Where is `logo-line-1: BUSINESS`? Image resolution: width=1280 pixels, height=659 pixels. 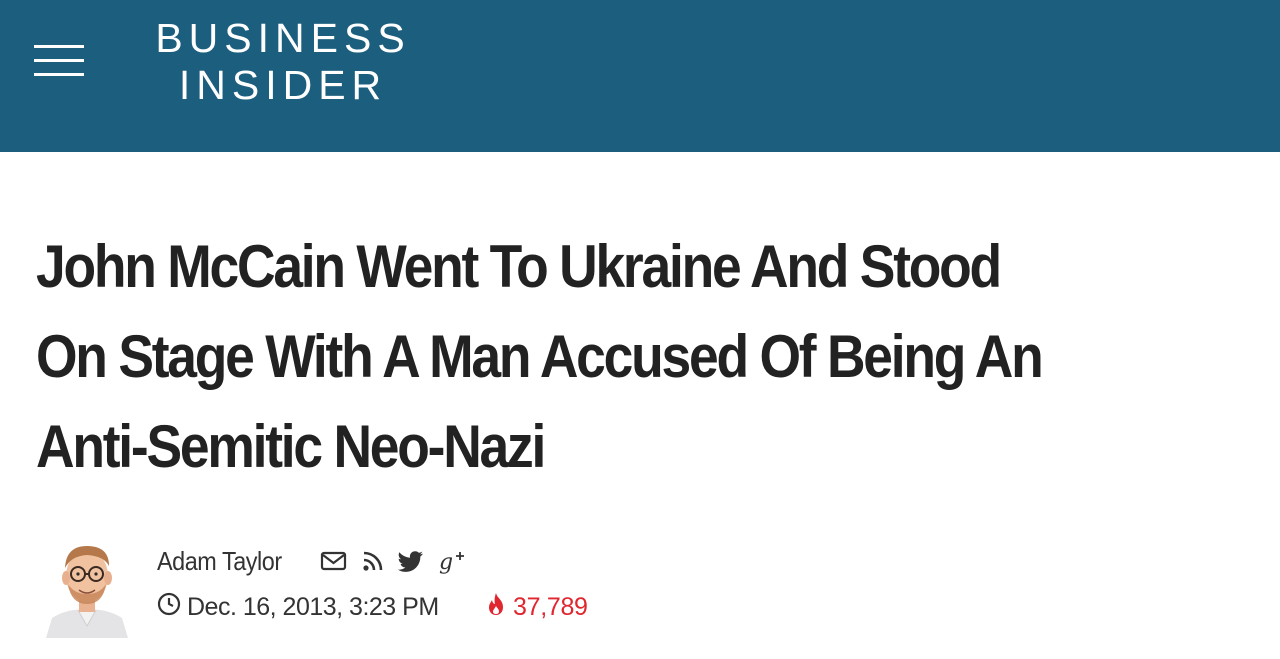
logo-line-1: BUSINESS is located at coordinates (283, 38).